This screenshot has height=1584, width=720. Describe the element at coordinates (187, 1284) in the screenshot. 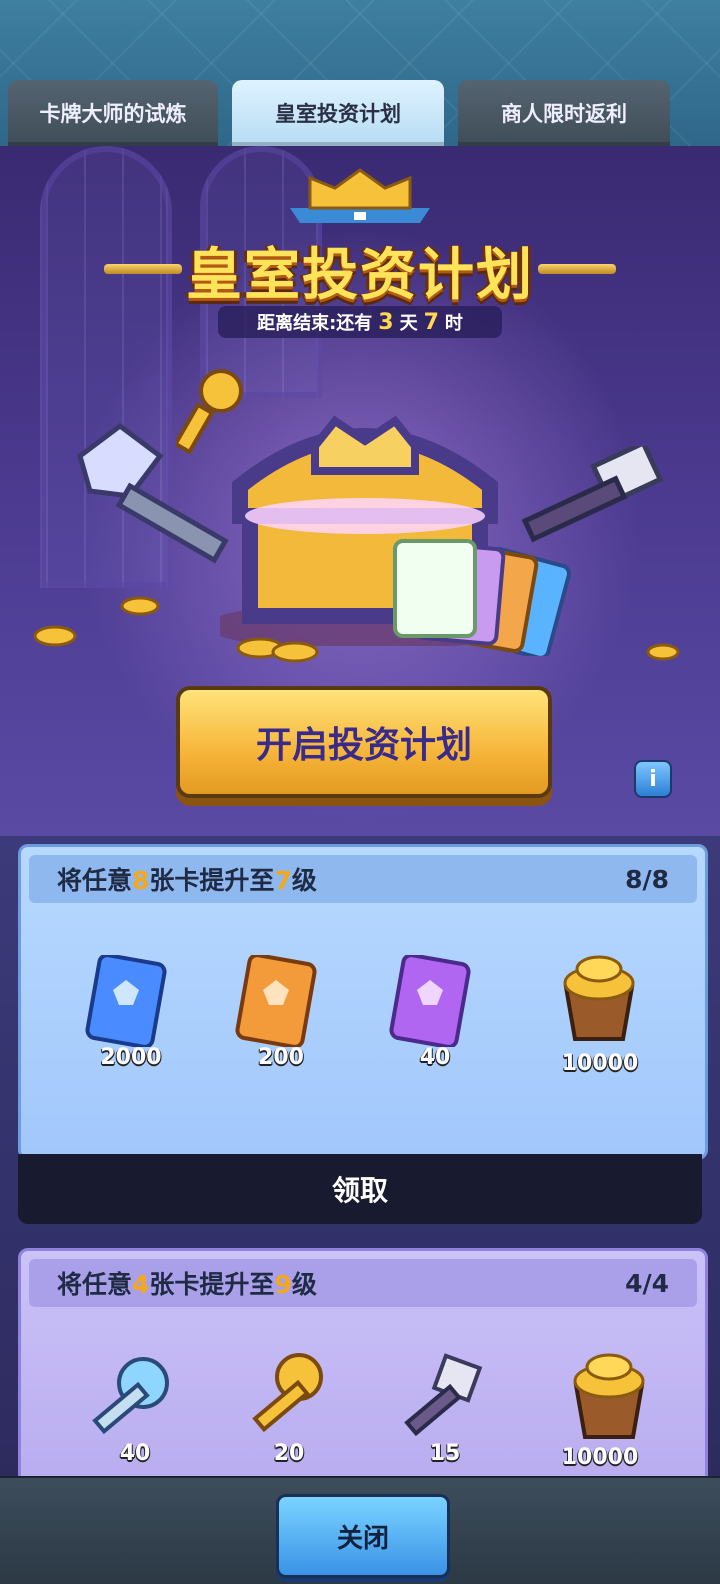

I see `task-title: 将任意4张卡提升至9级` at that location.